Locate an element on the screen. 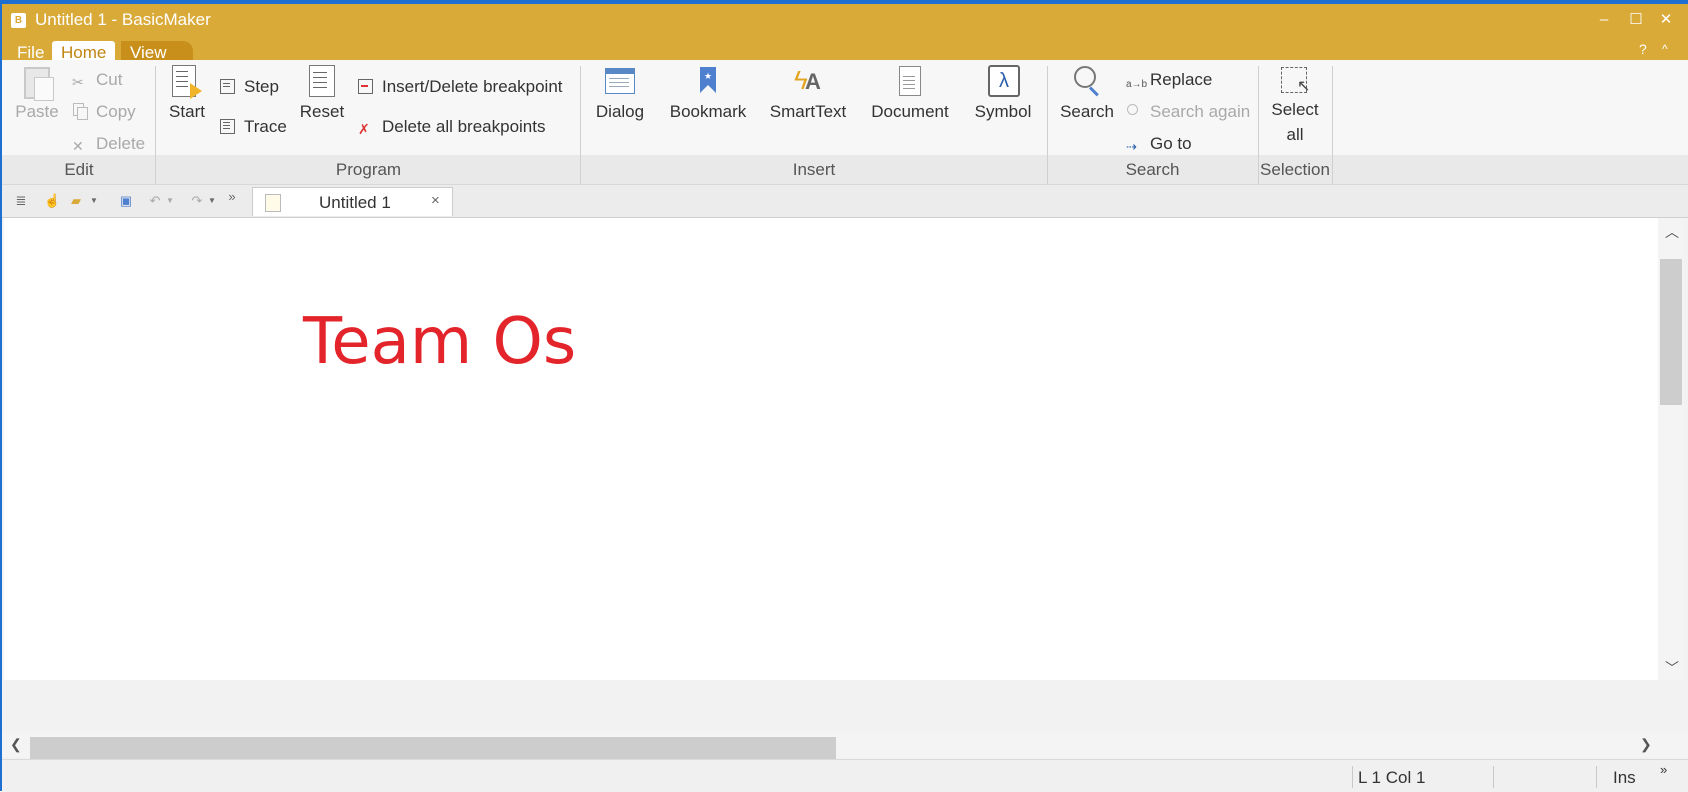 This screenshot has width=1688, height=792. scroll-down-icon: ﹀ is located at coordinates (1672, 668).